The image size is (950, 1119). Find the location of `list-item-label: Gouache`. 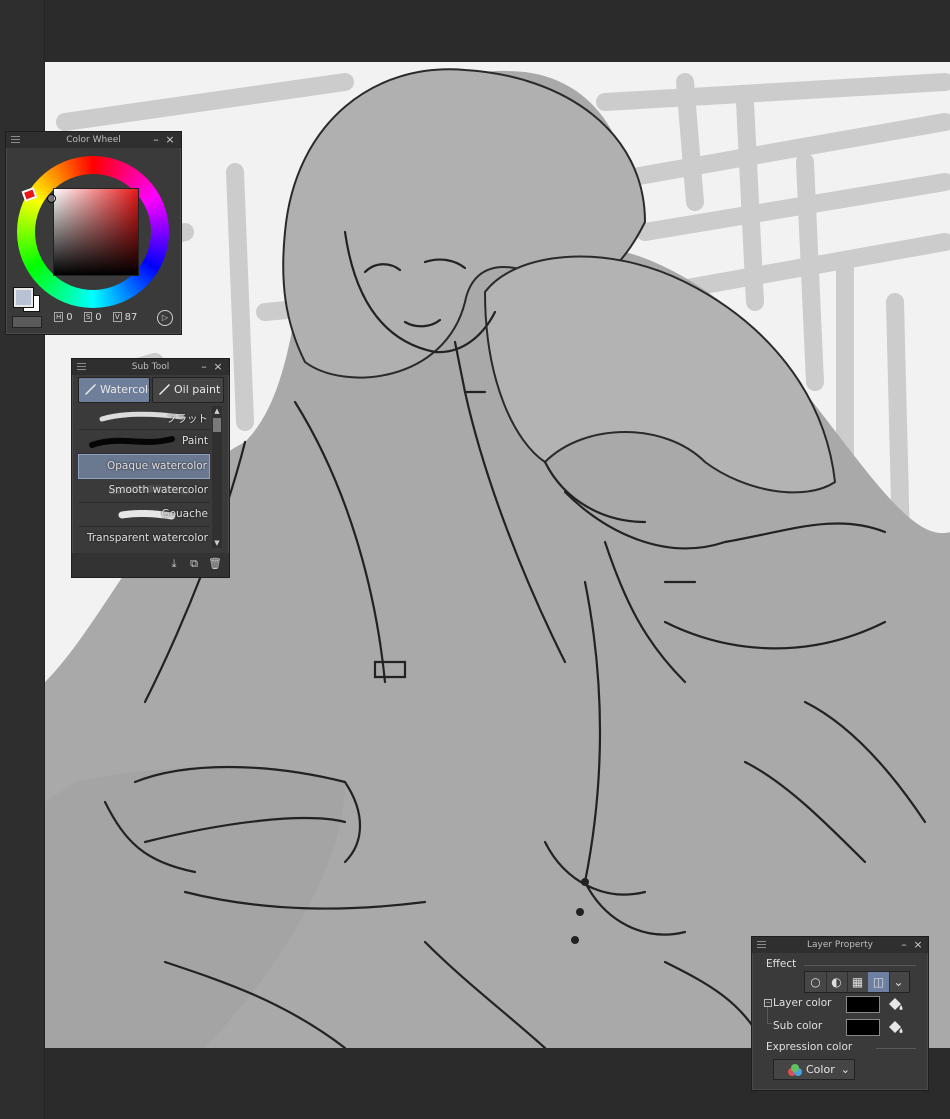

list-item-label: Gouache is located at coordinates (184, 514).